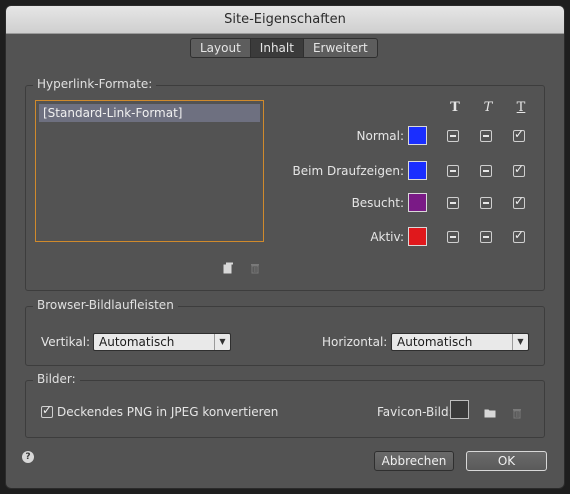 This screenshot has height=494, width=570. Describe the element at coordinates (228, 268) in the screenshot. I see `new-document-icon` at that location.